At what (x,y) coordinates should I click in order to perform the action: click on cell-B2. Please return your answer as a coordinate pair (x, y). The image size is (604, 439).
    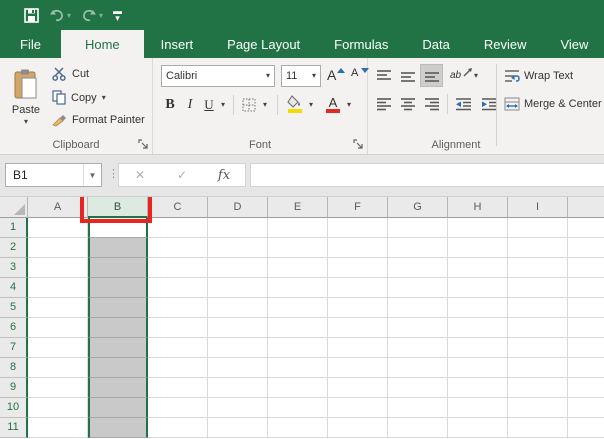
    Looking at the image, I should click on (118, 248).